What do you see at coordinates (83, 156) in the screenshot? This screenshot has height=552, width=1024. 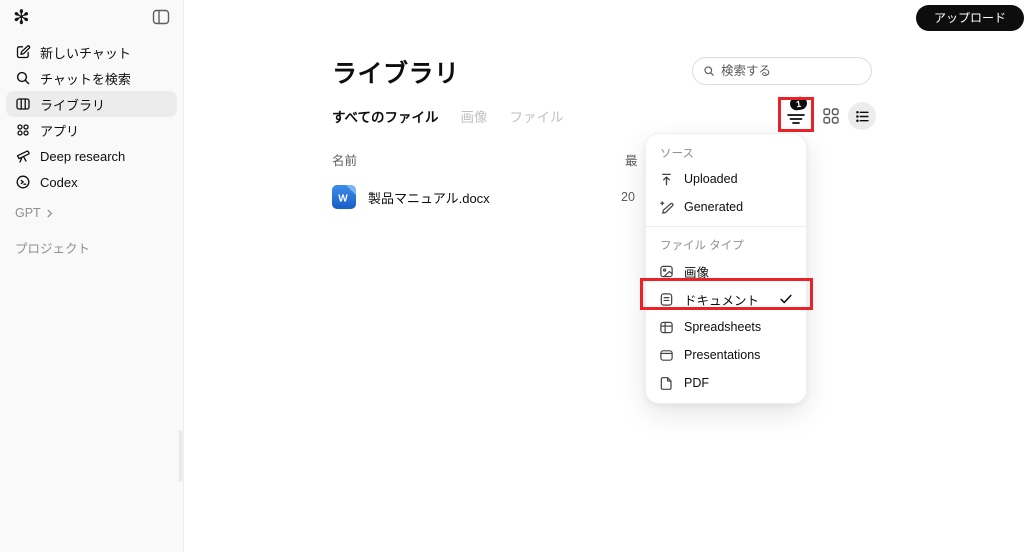 I see `sidebar-item-label: Deep research` at bounding box center [83, 156].